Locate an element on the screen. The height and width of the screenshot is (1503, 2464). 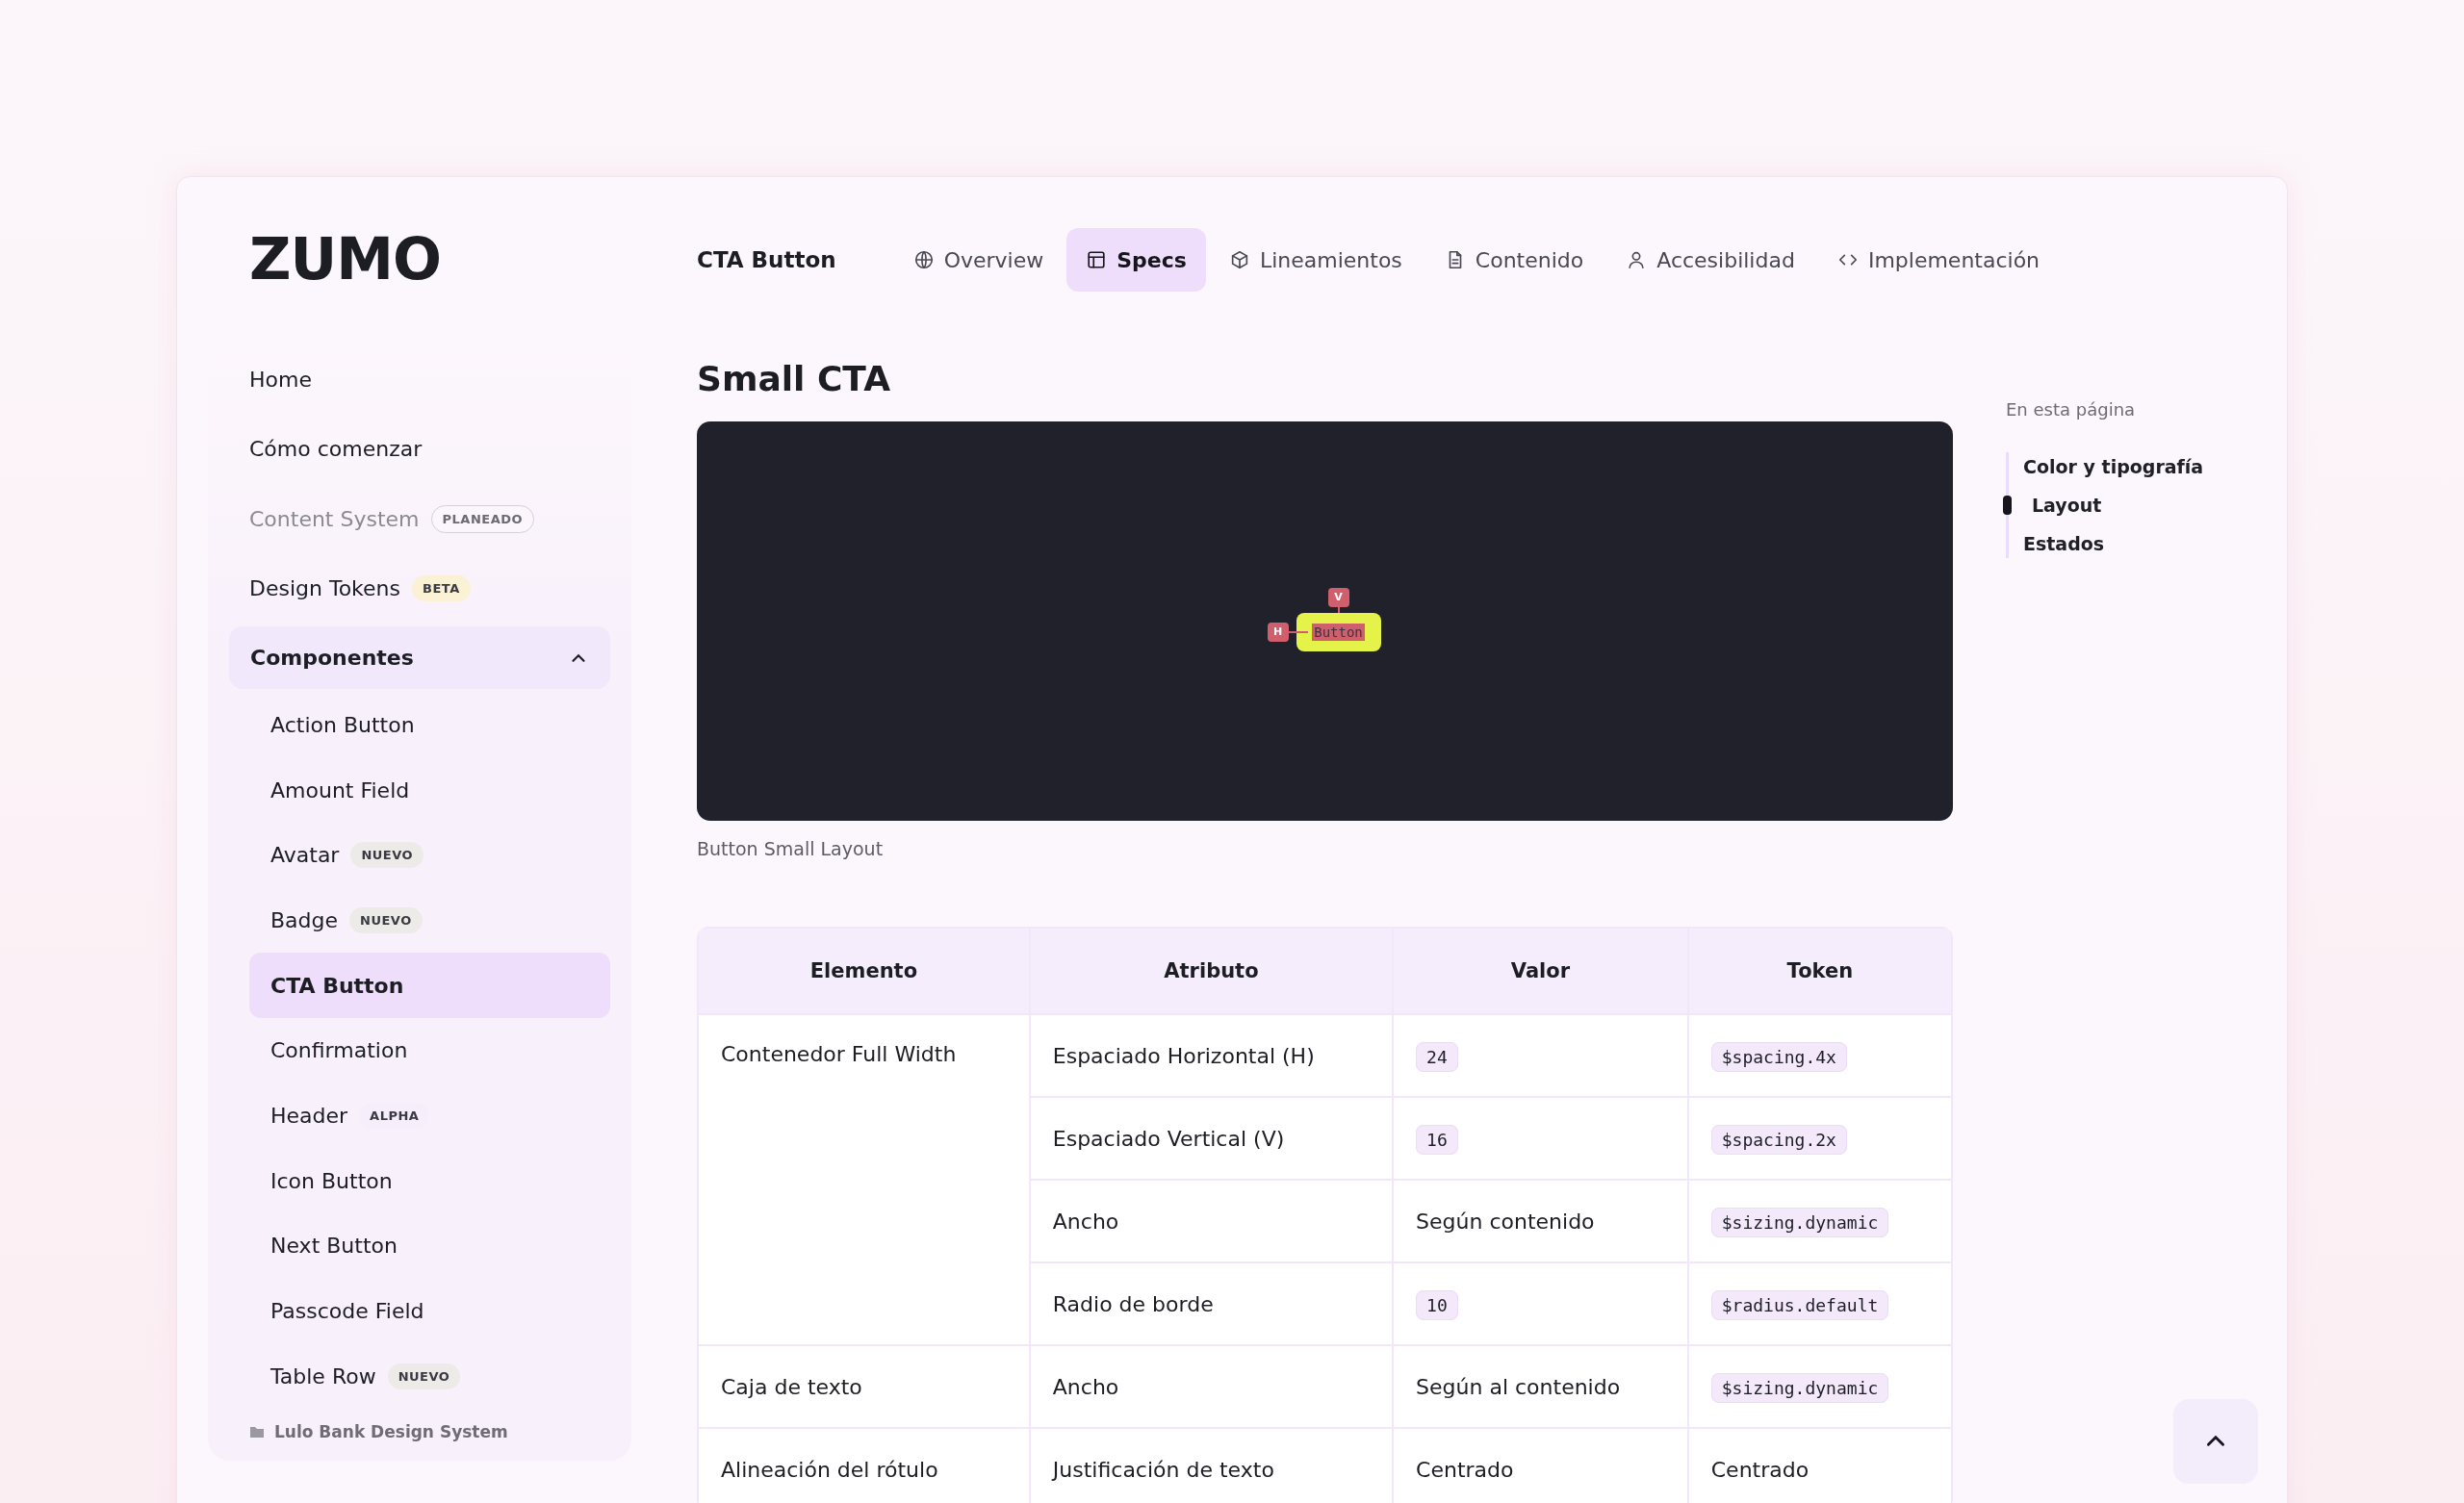
toc-title: En esta página is located at coordinates (2071, 409).